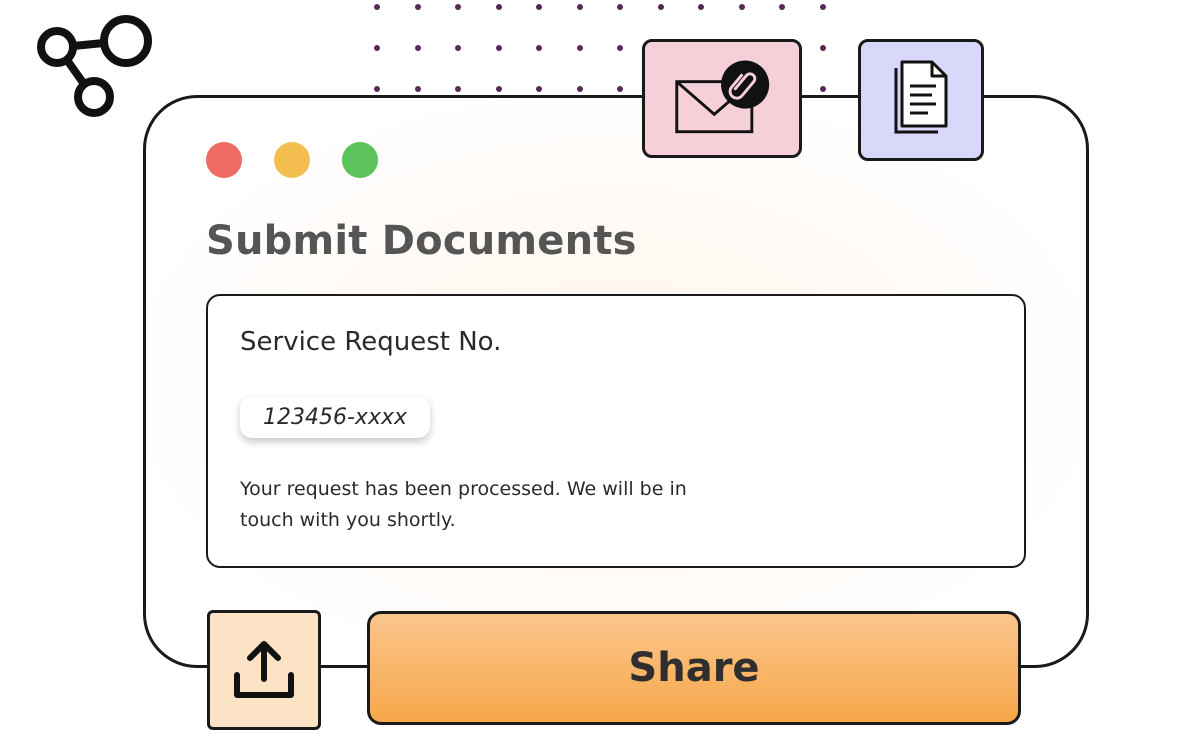 This screenshot has width=1196, height=752. I want to click on window-minimize-control, so click(292, 160).